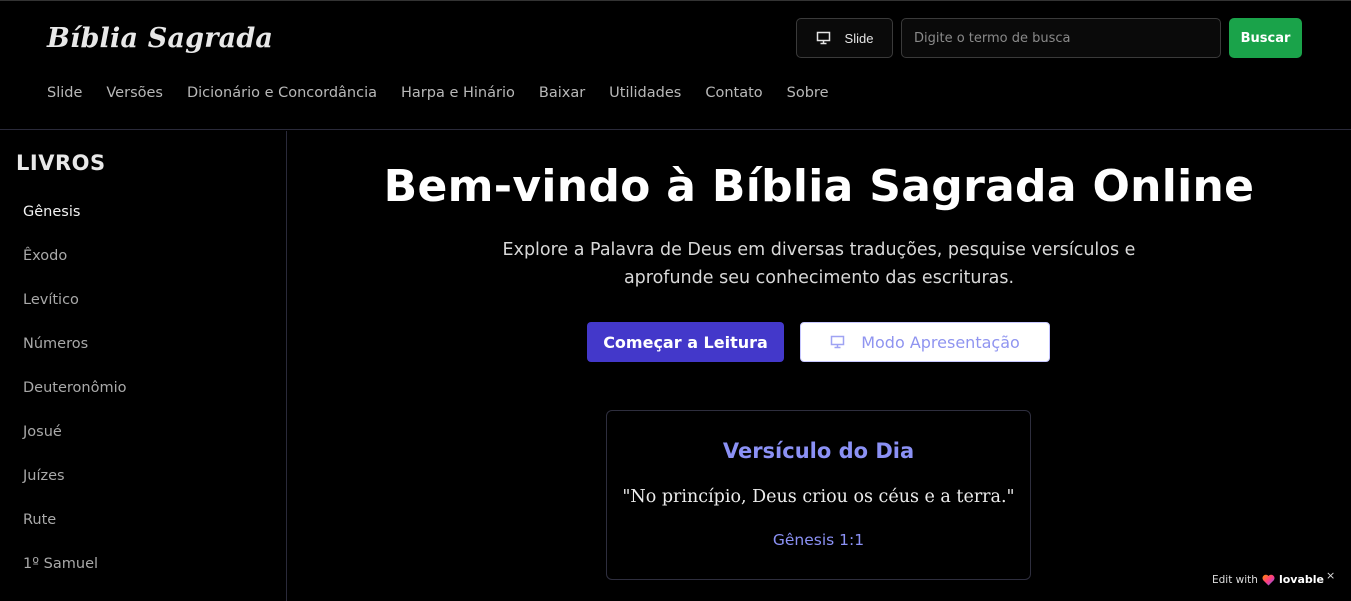  What do you see at coordinates (818, 540) in the screenshot?
I see `verse-reference: Gênesis 1:1` at bounding box center [818, 540].